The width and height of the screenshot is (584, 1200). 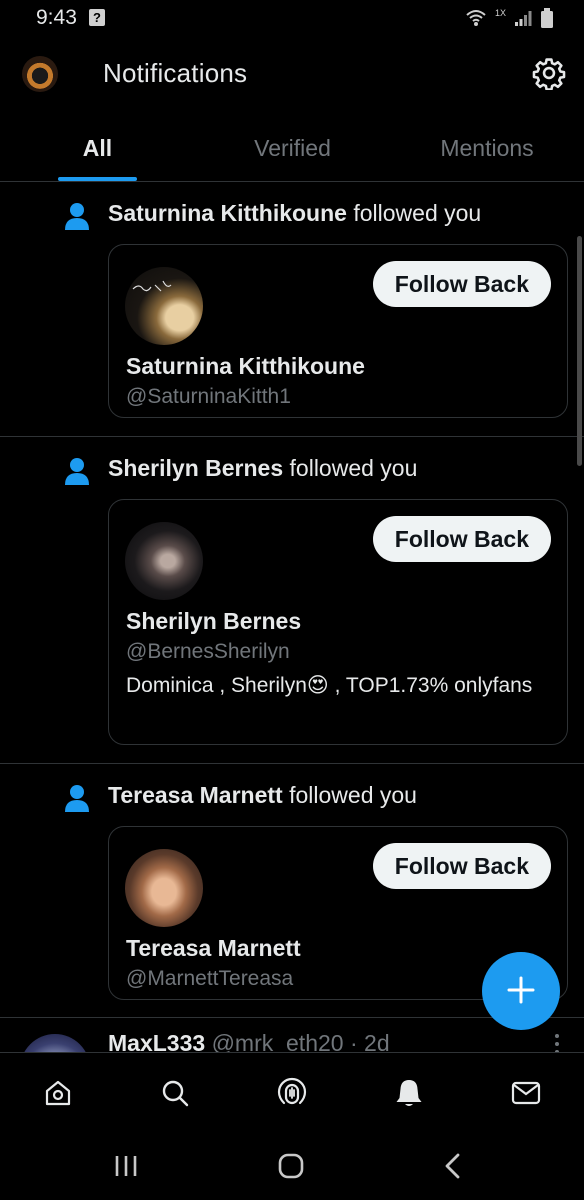 I want to click on nav-notifications, so click(x=408, y=1092).